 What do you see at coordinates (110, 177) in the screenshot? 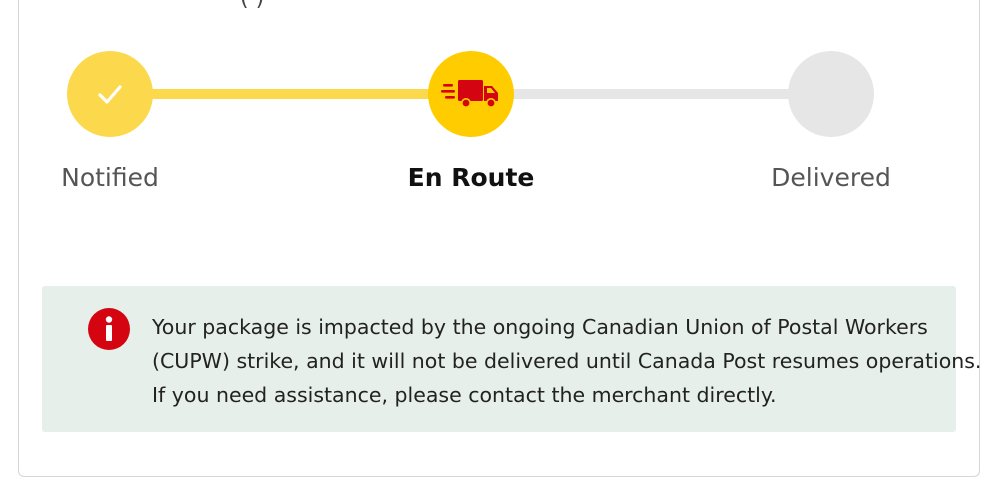
I see `step-label-notified: Notified` at bounding box center [110, 177].